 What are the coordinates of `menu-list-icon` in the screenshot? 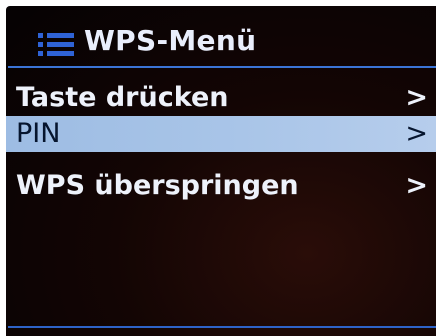 It's located at (56, 44).